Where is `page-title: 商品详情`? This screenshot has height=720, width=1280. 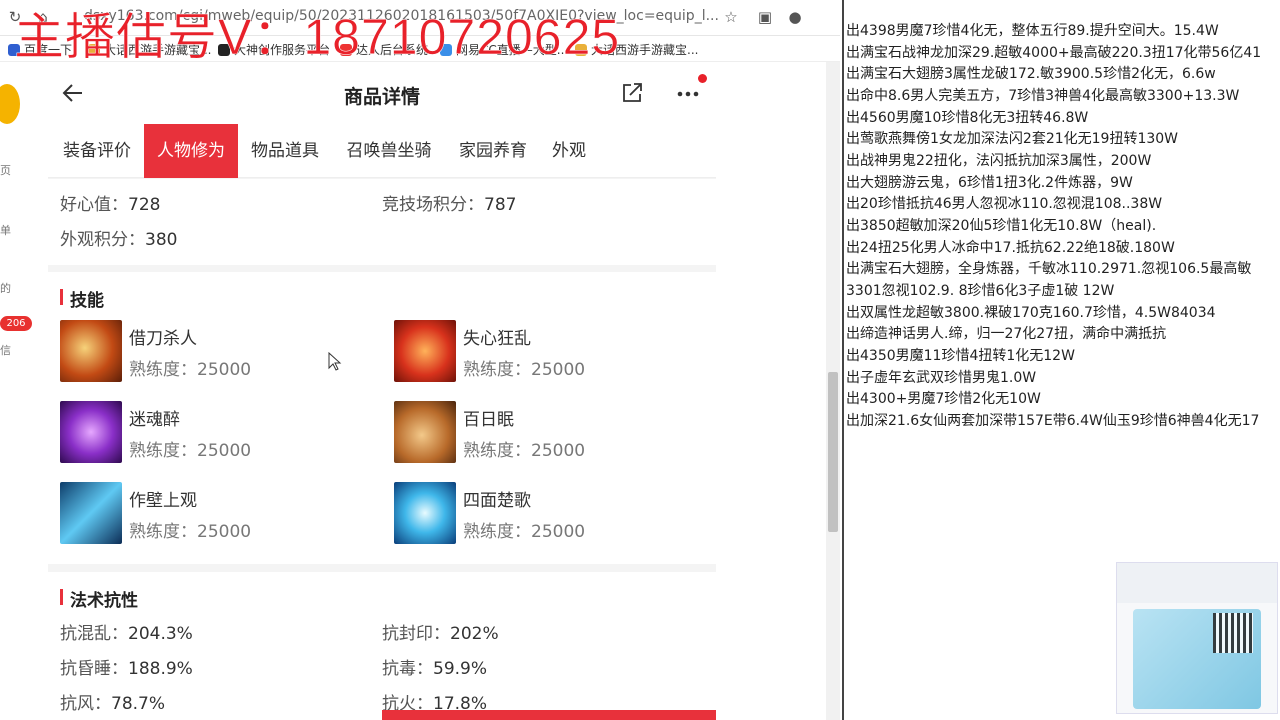 page-title: 商品详情 is located at coordinates (381, 97).